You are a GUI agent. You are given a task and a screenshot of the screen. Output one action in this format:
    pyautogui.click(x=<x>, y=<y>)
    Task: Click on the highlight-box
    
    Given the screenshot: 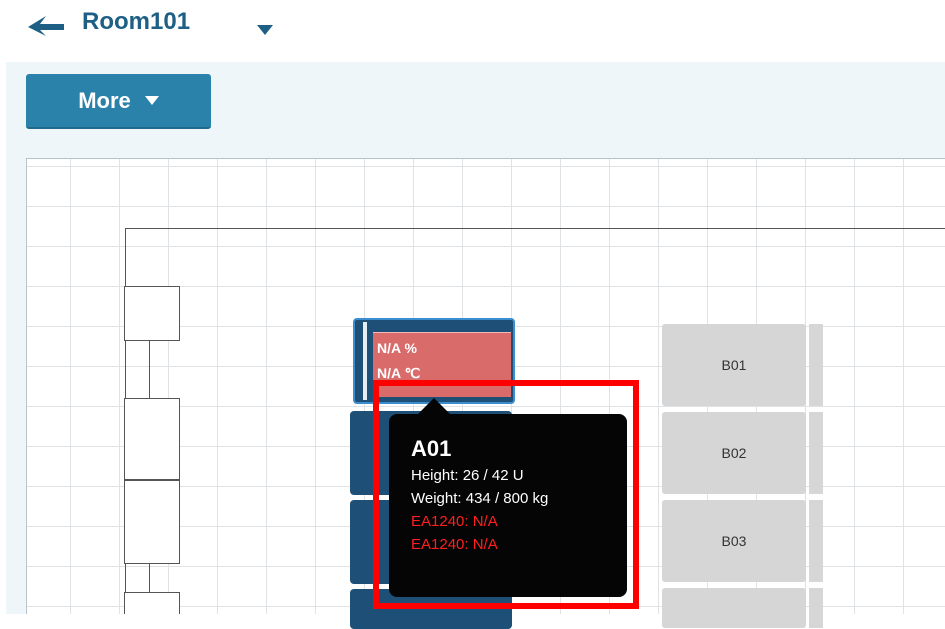 What is the action you would take?
    pyautogui.click(x=506, y=494)
    